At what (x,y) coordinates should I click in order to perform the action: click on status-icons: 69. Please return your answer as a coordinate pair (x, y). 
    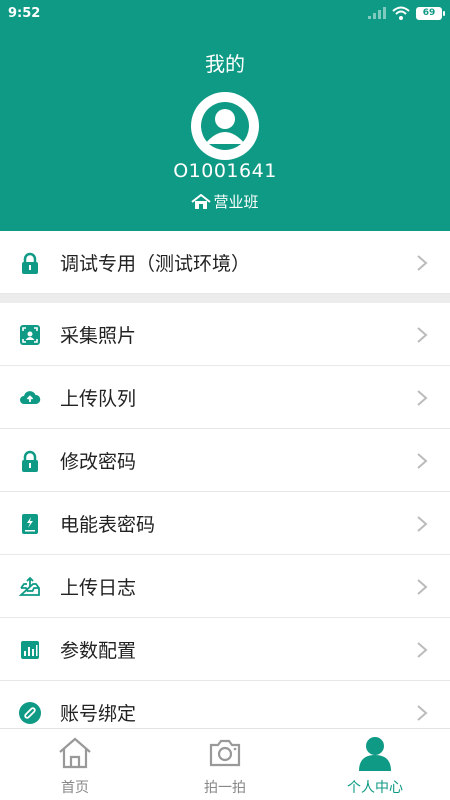
    Looking at the image, I should click on (406, 13).